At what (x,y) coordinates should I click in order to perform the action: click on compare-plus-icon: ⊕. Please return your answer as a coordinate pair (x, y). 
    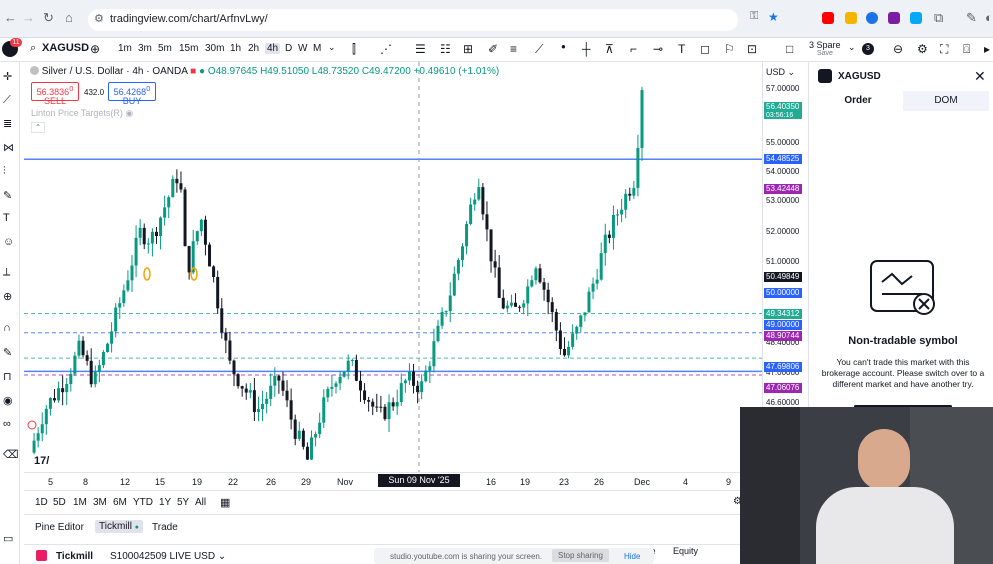
    Looking at the image, I should click on (95, 49).